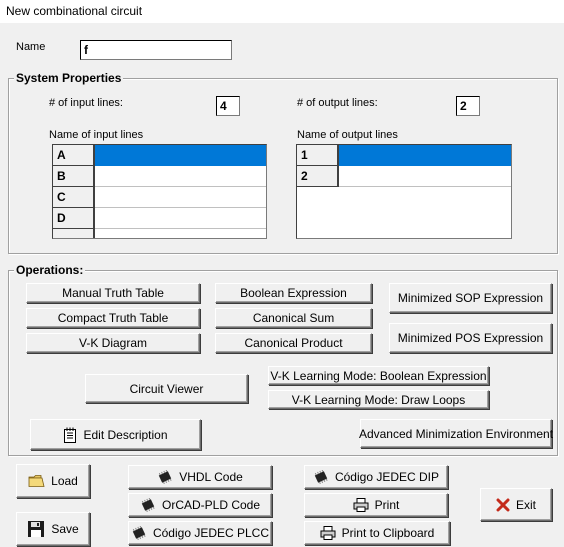 This screenshot has width=564, height=547. I want to click on save-button: Save, so click(53, 529).